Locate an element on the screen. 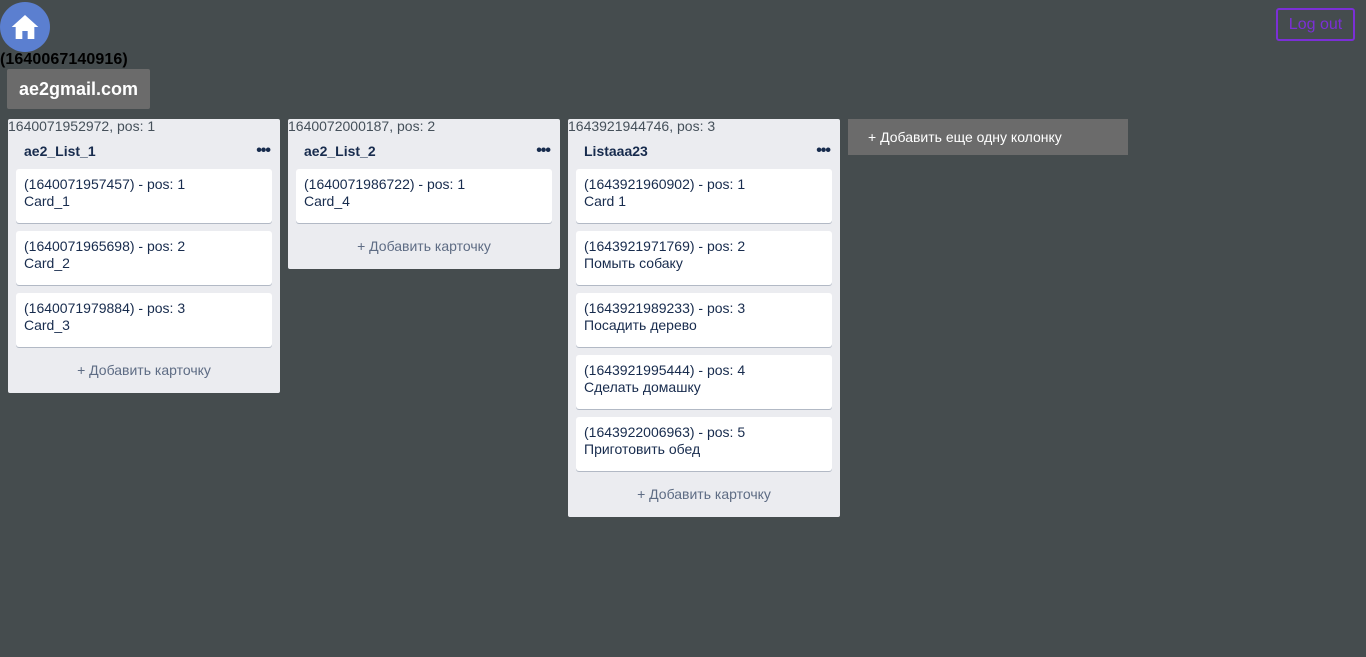  card-meta: (1643922006963) - pos: 5 is located at coordinates (665, 432).